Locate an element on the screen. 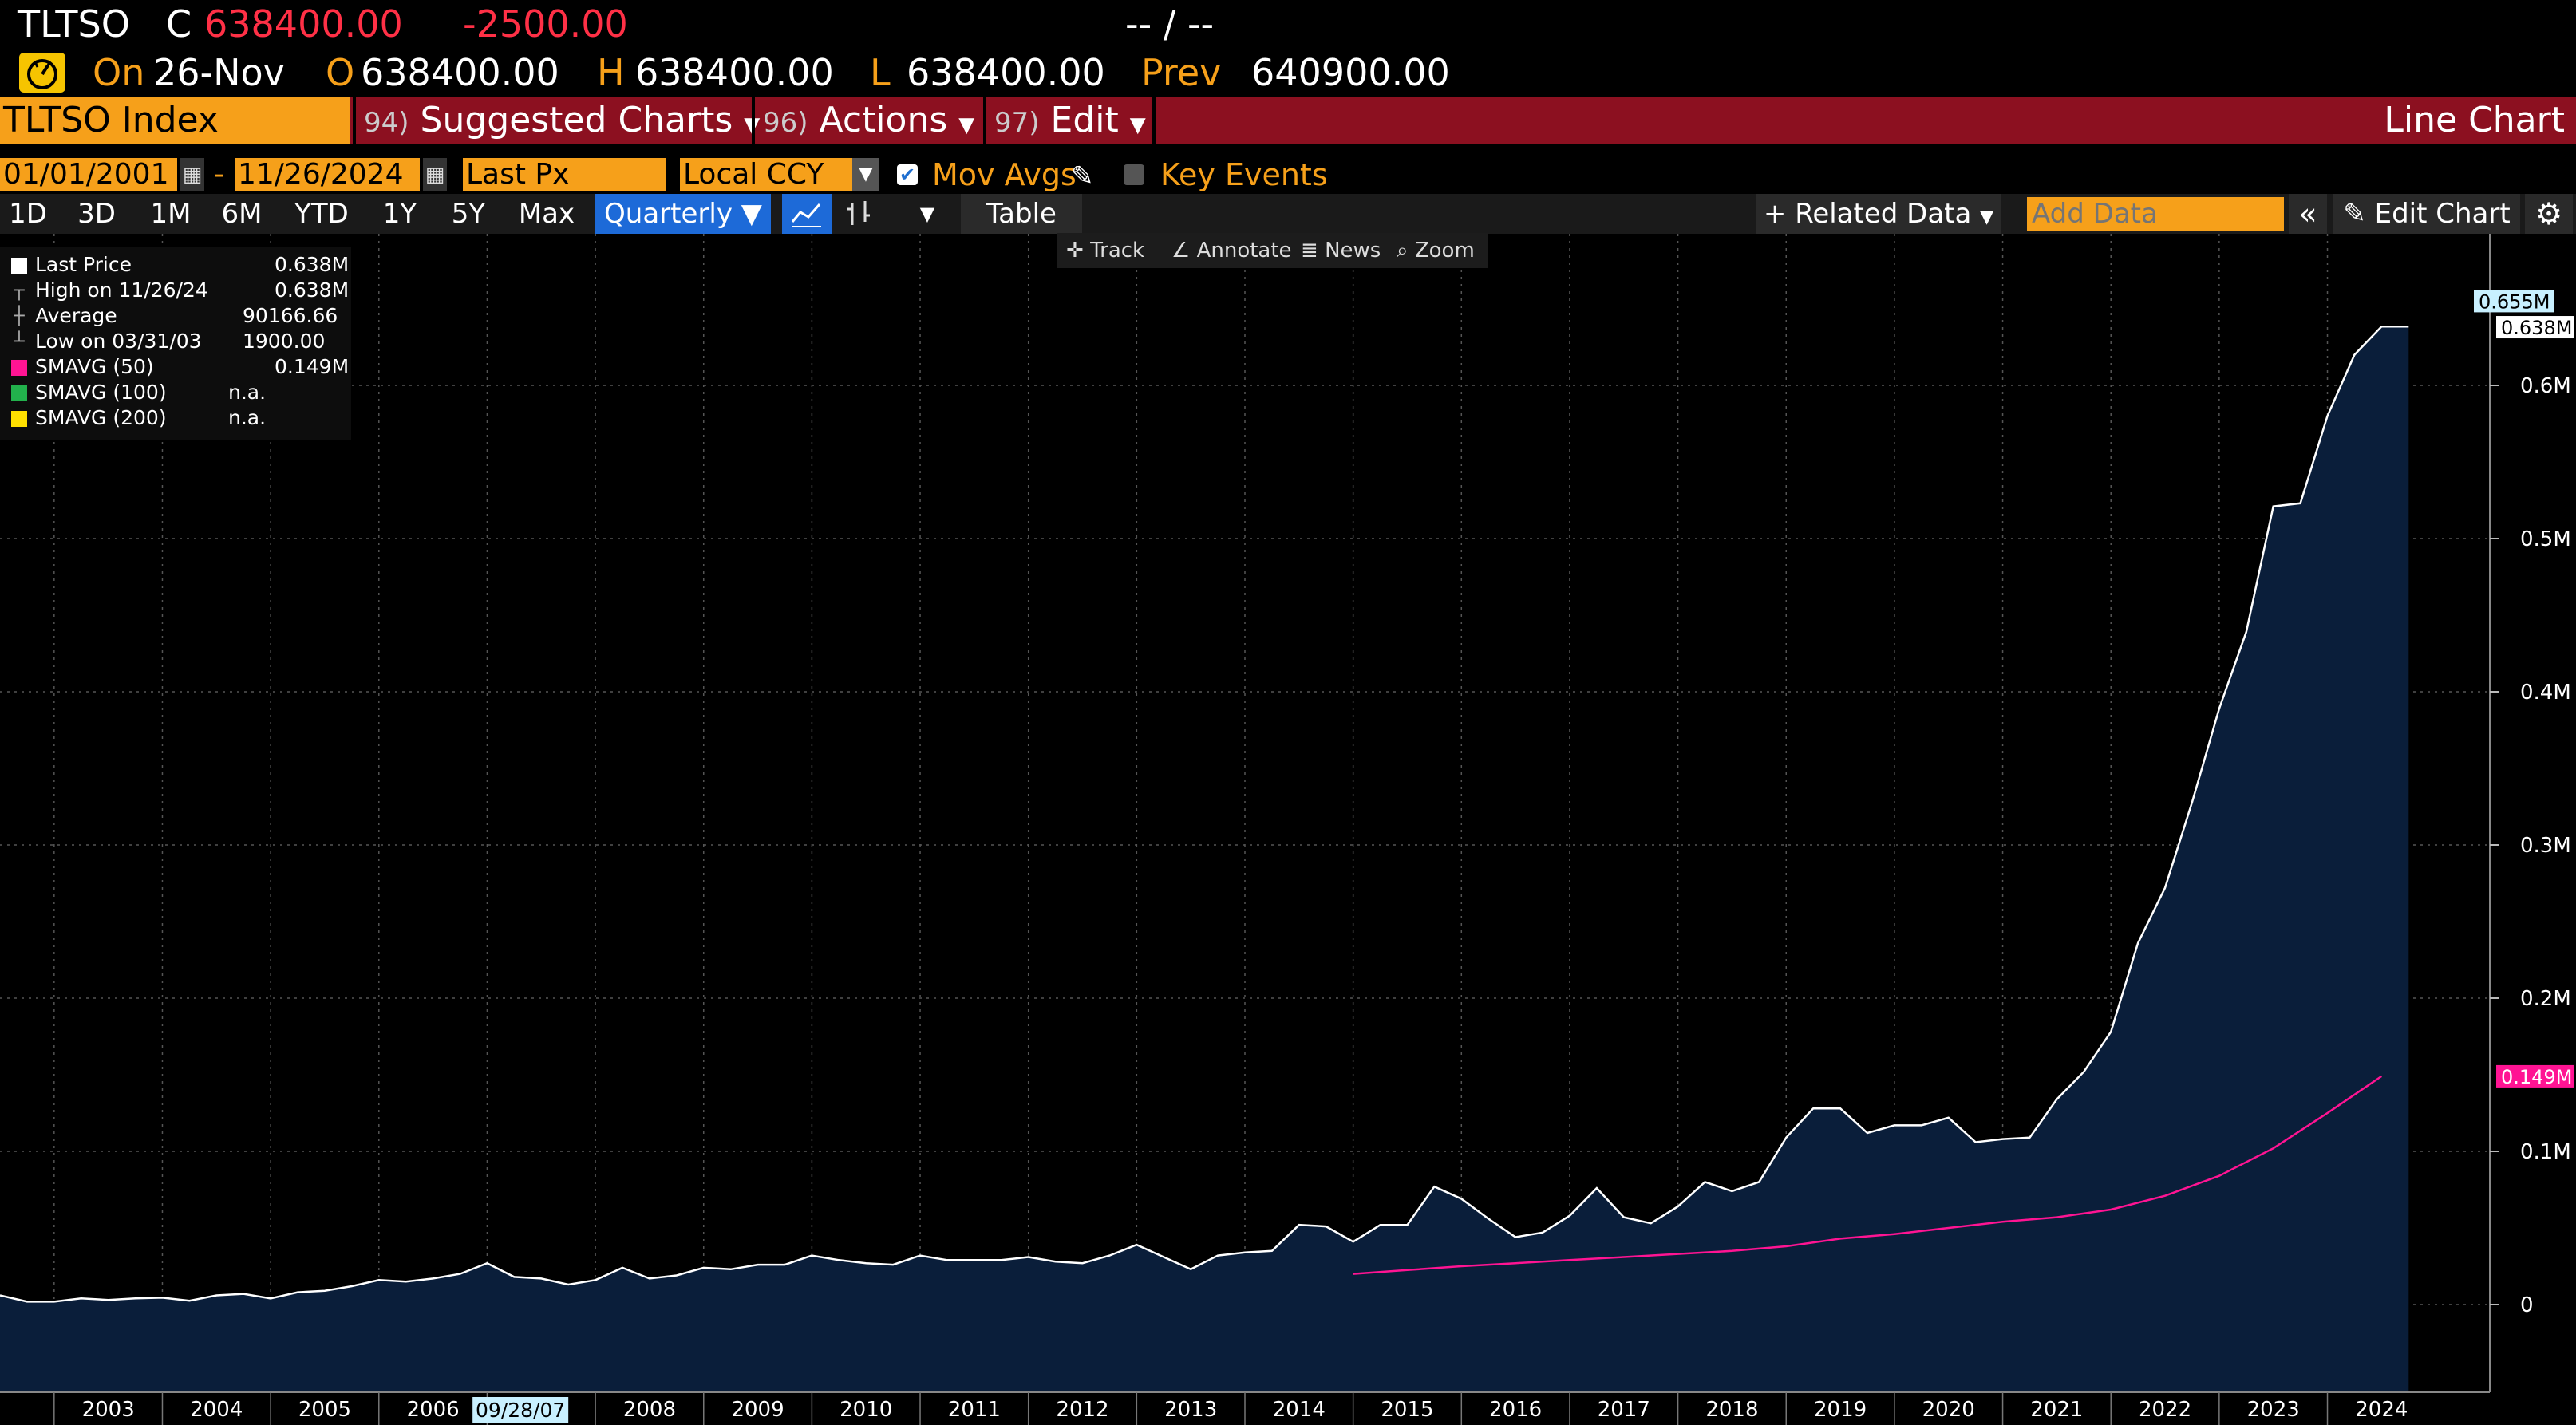  legend-label: Last Price is located at coordinates (83, 264).